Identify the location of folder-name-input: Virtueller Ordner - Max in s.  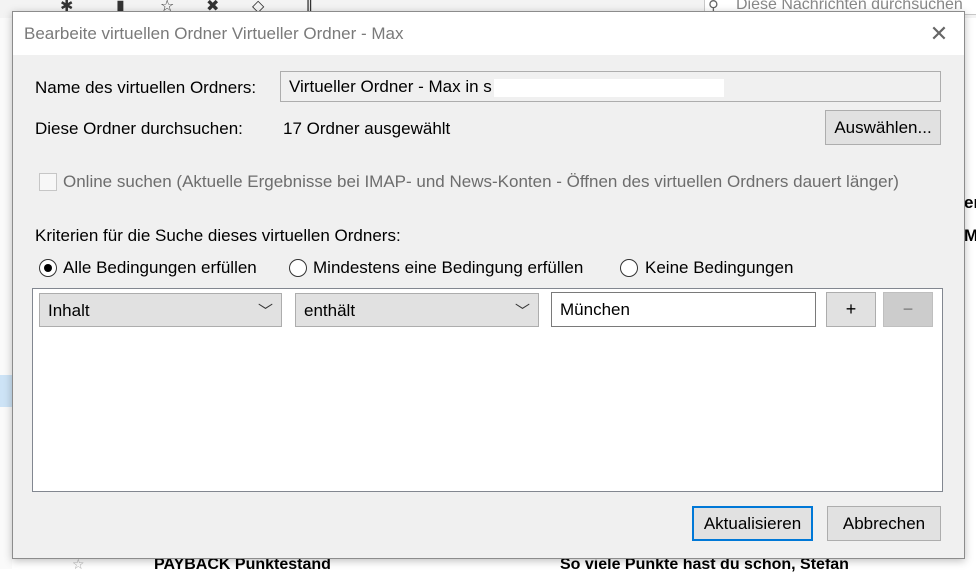
(610, 86).